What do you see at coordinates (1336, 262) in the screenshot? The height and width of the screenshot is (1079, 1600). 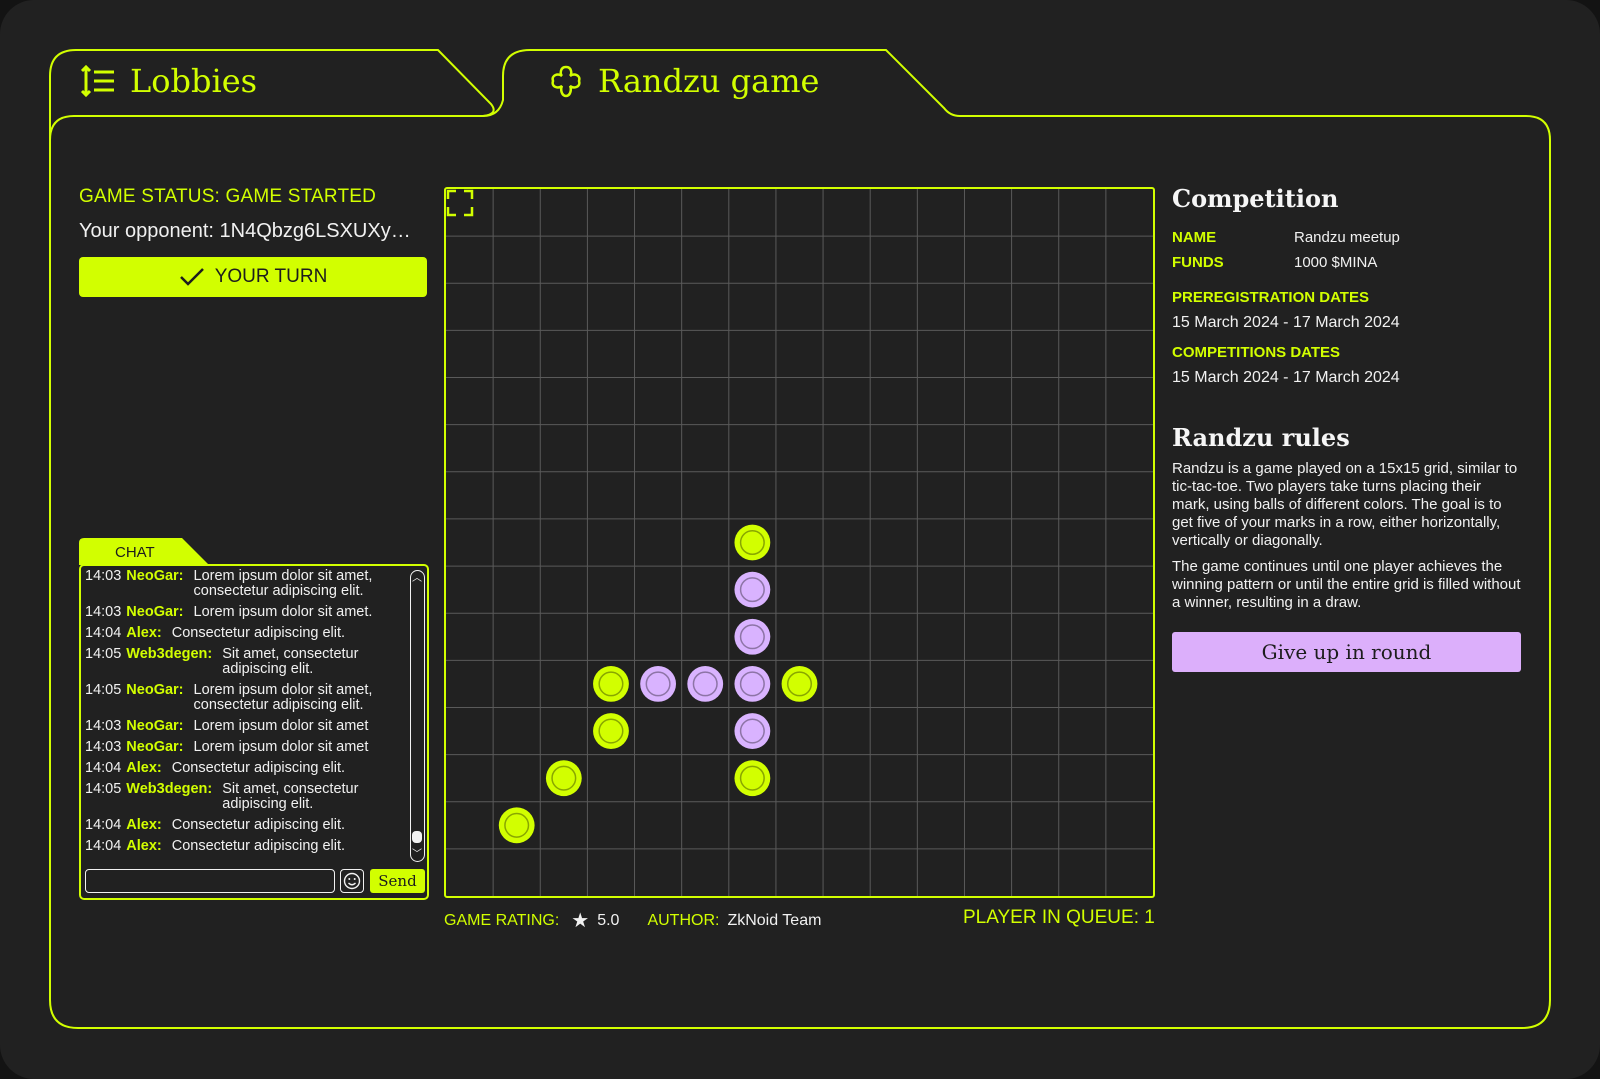 I see `funds-value: 1000 $MINA` at bounding box center [1336, 262].